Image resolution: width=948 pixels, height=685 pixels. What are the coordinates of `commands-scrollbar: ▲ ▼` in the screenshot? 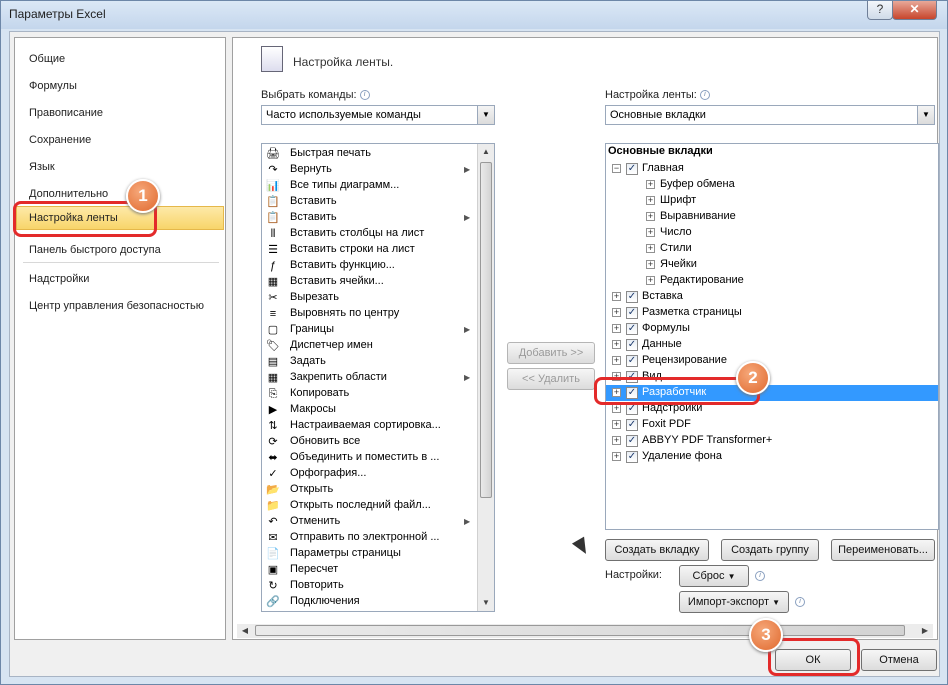 It's located at (485, 377).